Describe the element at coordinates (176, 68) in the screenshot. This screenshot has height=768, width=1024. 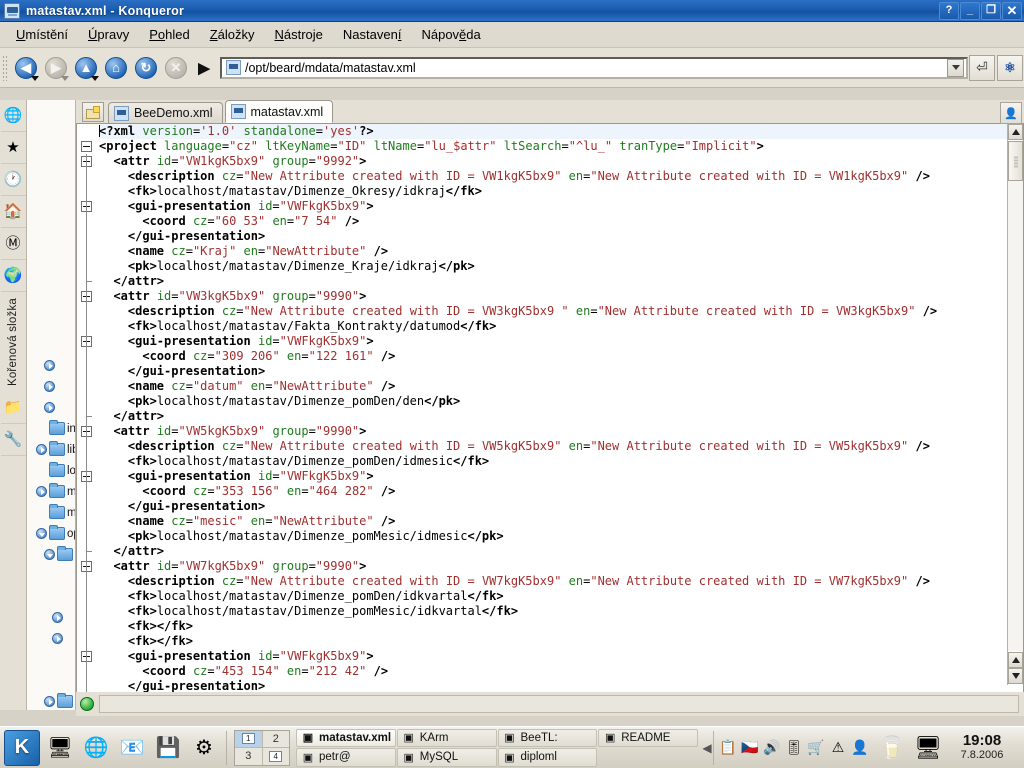
I see `stop-button: ✕` at that location.